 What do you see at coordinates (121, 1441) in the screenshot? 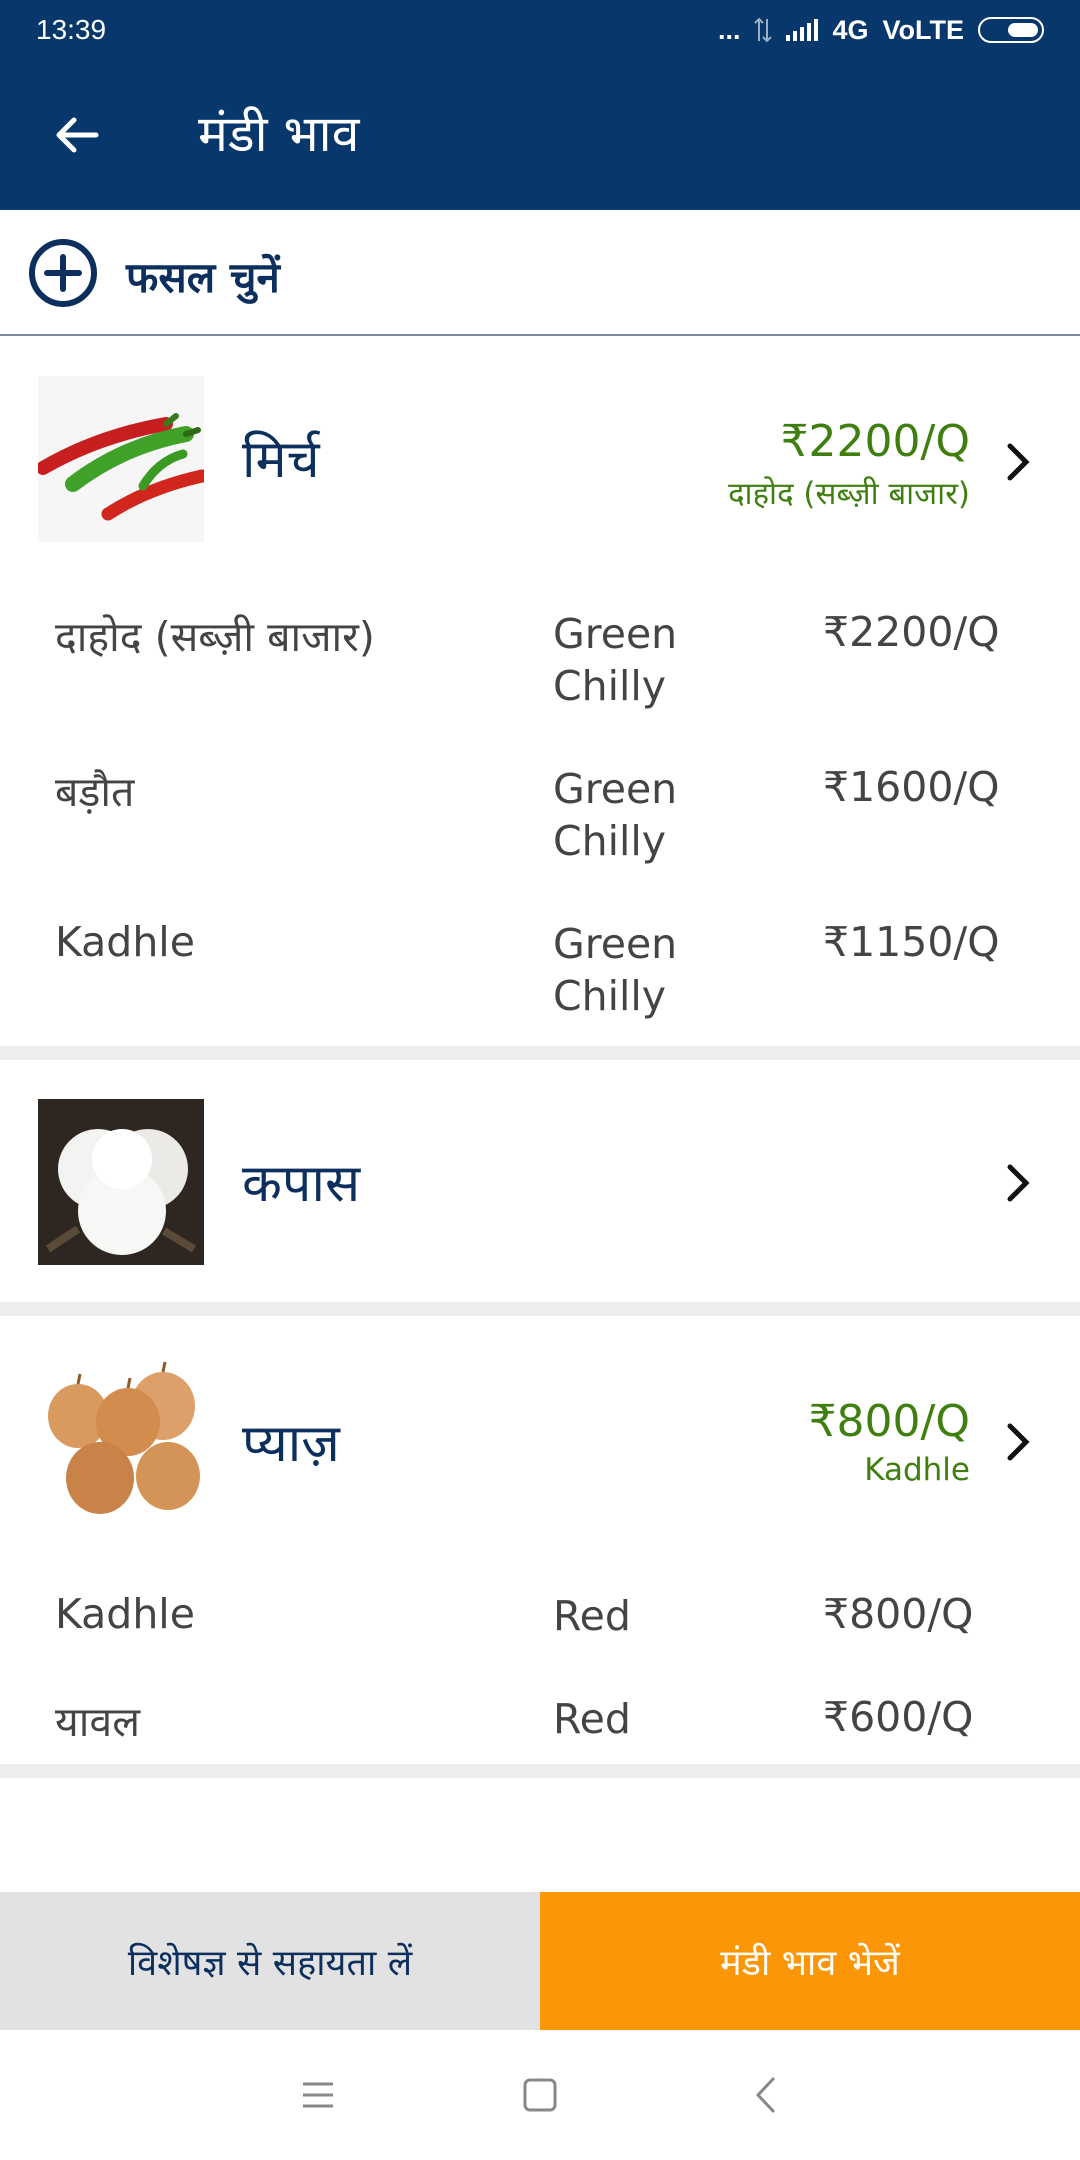
I see `onion-image` at bounding box center [121, 1441].